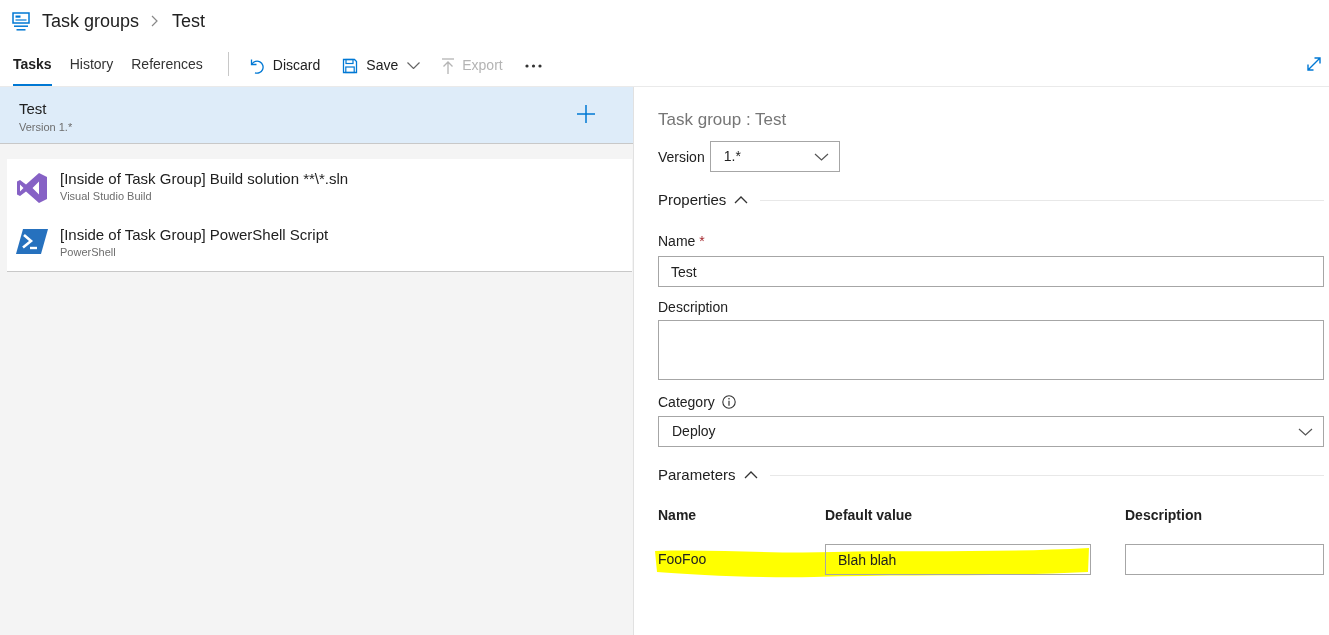 The width and height of the screenshot is (1329, 635). What do you see at coordinates (697, 475) in the screenshot?
I see `section-heading: Parameters` at bounding box center [697, 475].